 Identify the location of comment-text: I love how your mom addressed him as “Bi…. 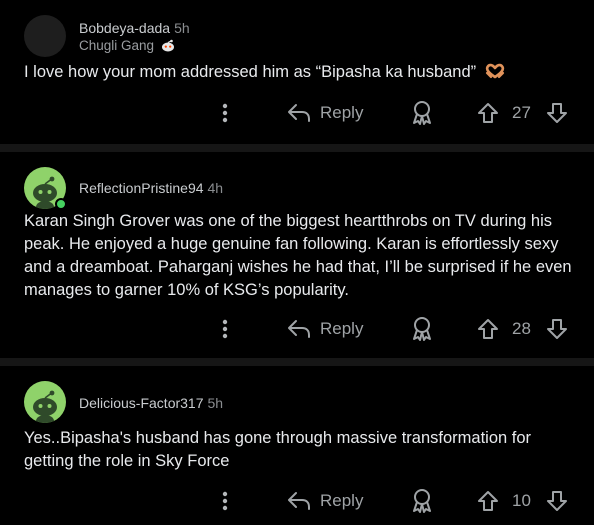
(250, 72).